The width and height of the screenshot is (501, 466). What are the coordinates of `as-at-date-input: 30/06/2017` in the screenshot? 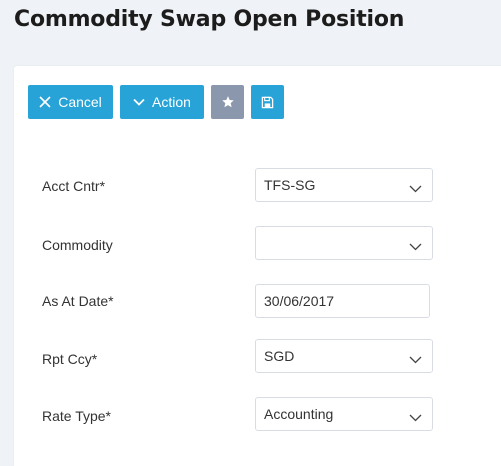 It's located at (342, 301).